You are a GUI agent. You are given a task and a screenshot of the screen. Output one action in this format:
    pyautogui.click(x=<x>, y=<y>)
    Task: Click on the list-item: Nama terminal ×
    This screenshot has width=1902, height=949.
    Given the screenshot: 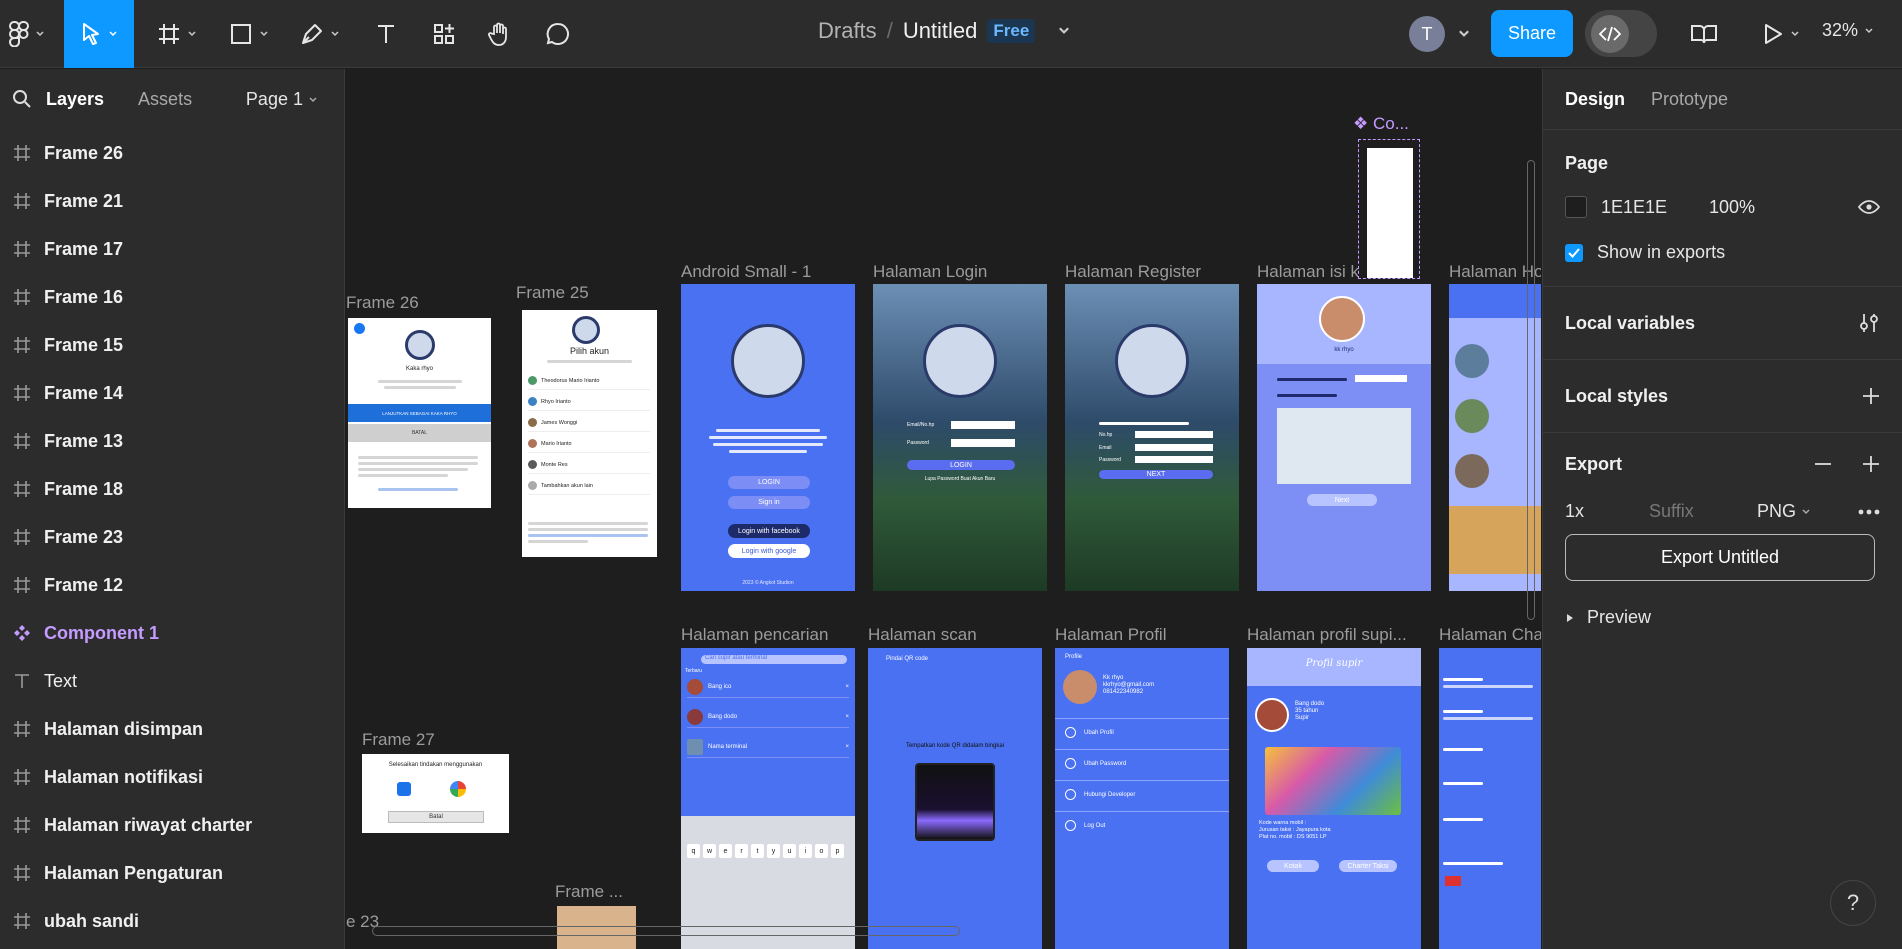 What is the action you would take?
    pyautogui.click(x=768, y=747)
    